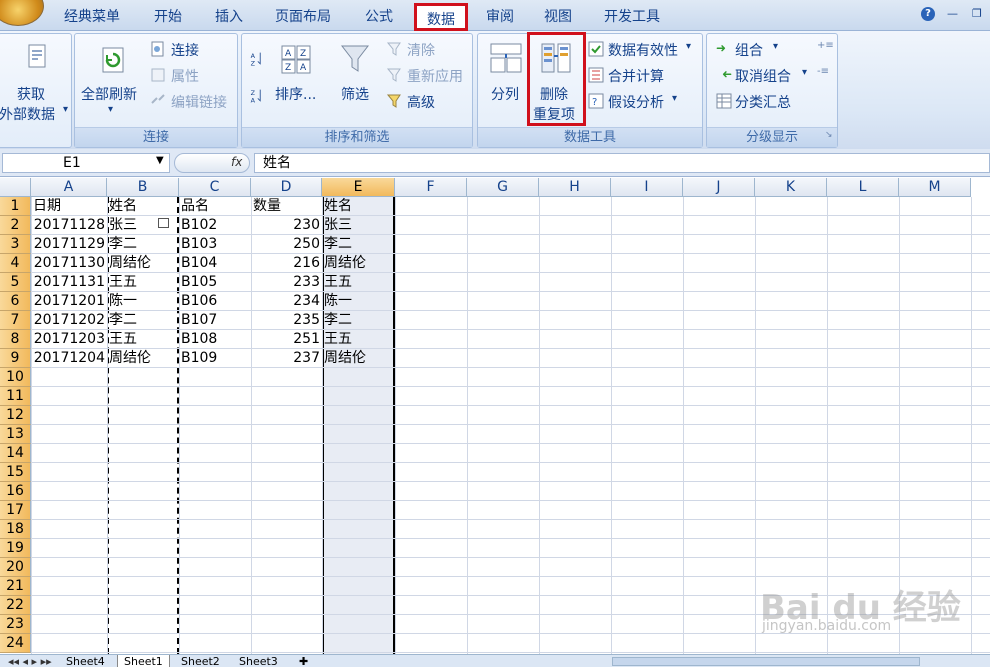 This screenshot has height=667, width=990. What do you see at coordinates (303, 661) in the screenshot?
I see `insert-sheet-icon: ✚` at bounding box center [303, 661].